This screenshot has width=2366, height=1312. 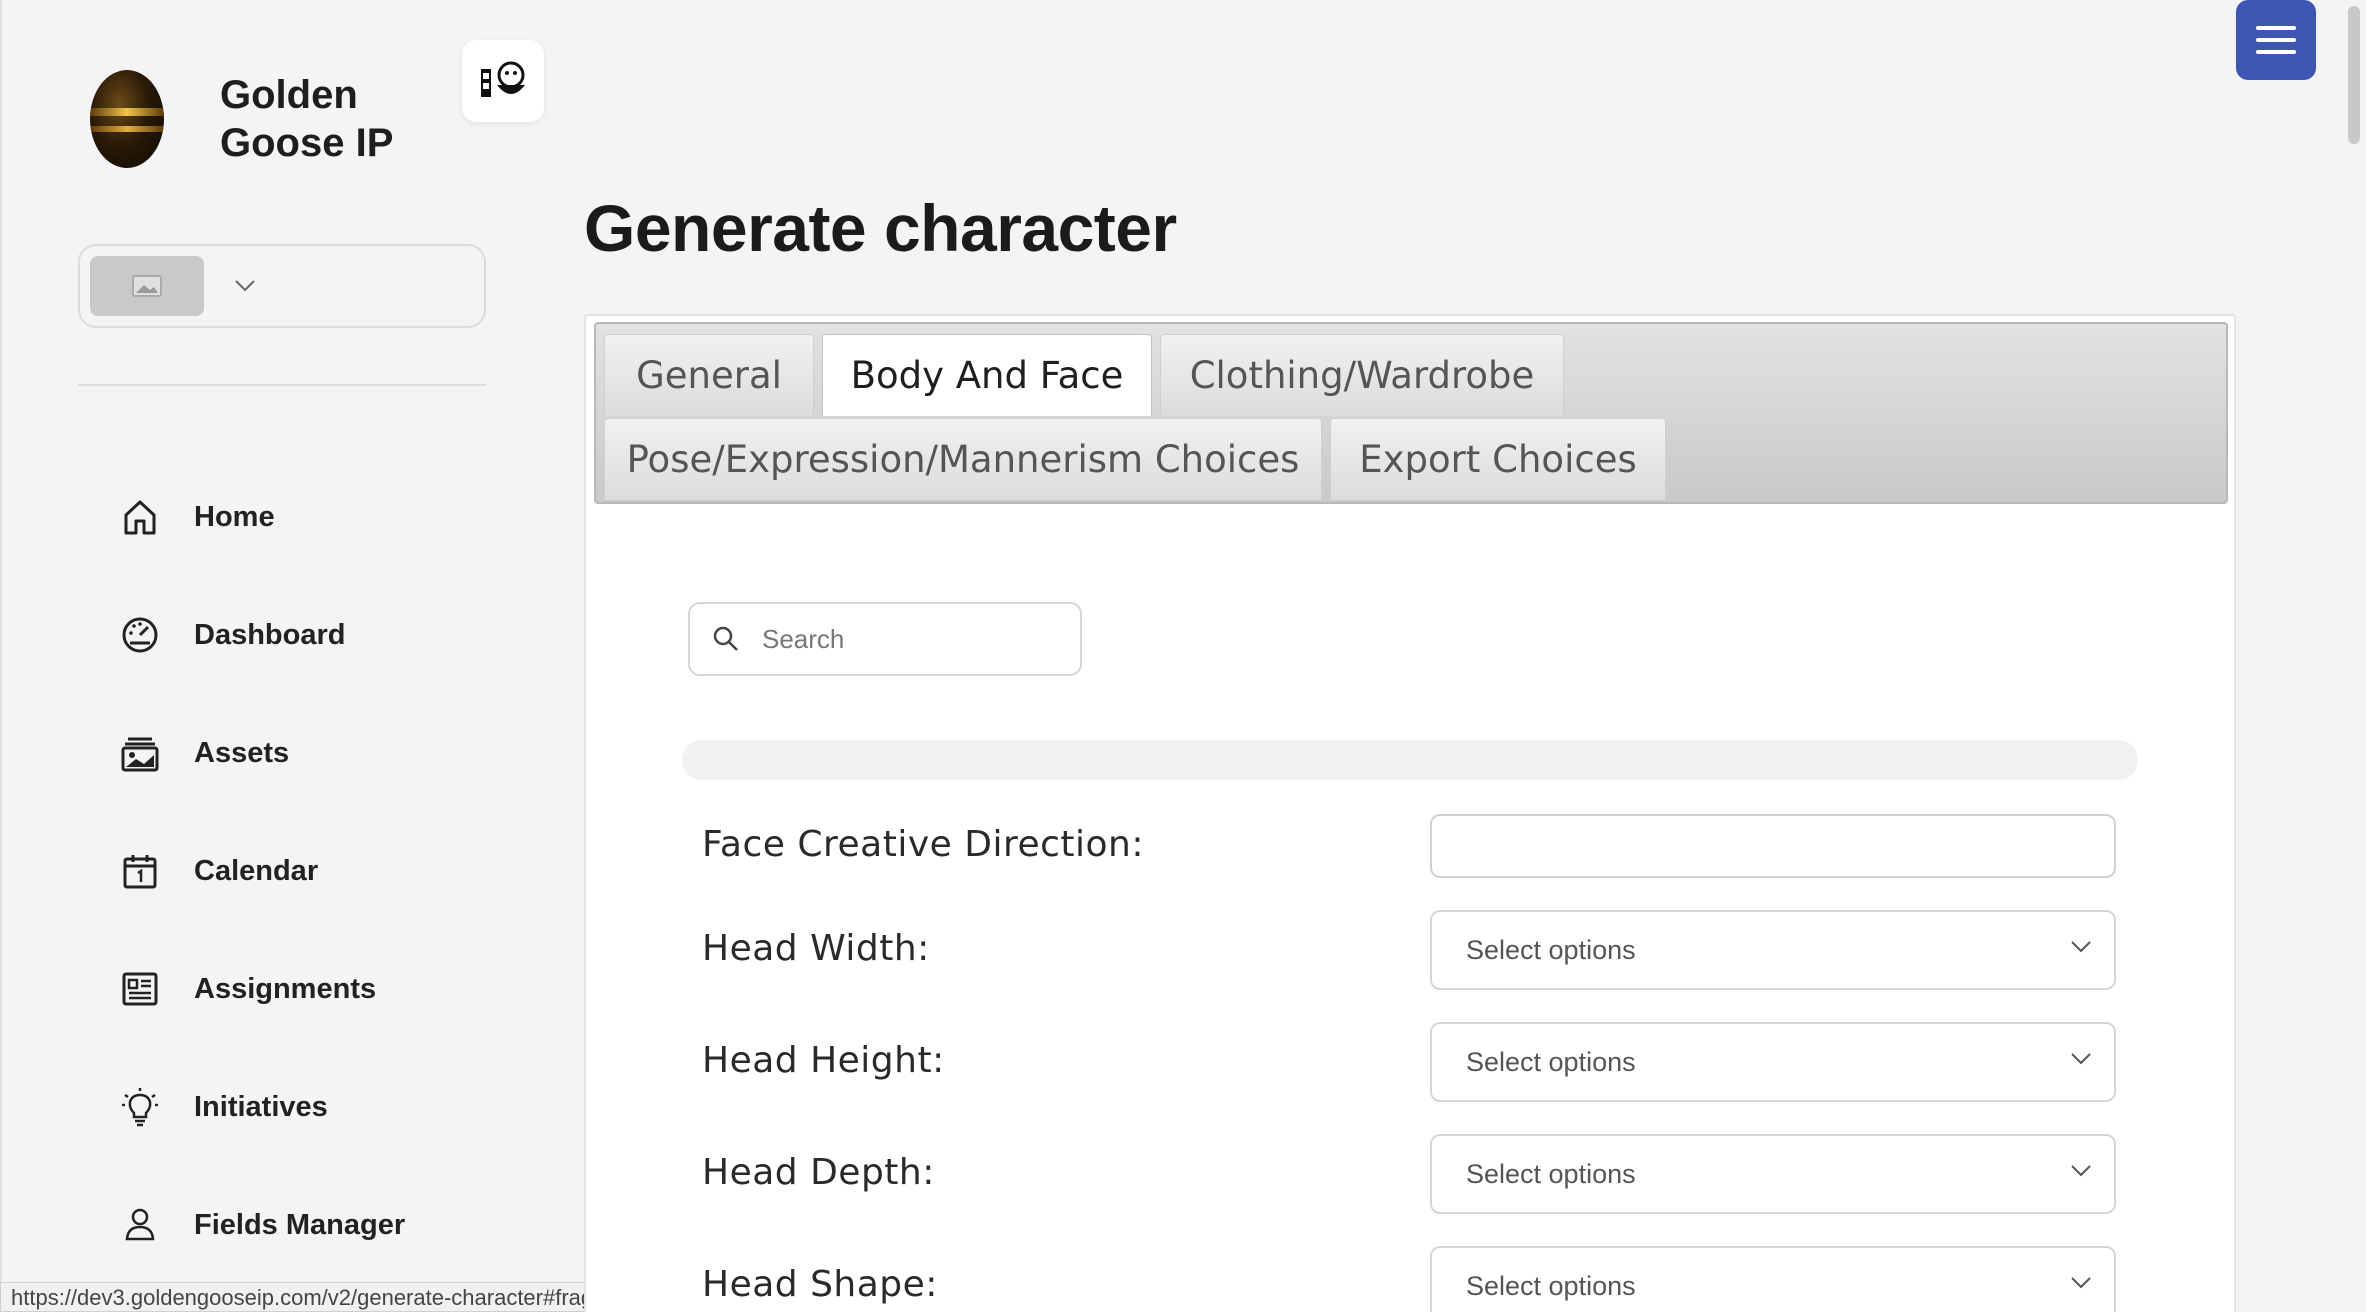 I want to click on image-stack-icon, so click(x=140, y=753).